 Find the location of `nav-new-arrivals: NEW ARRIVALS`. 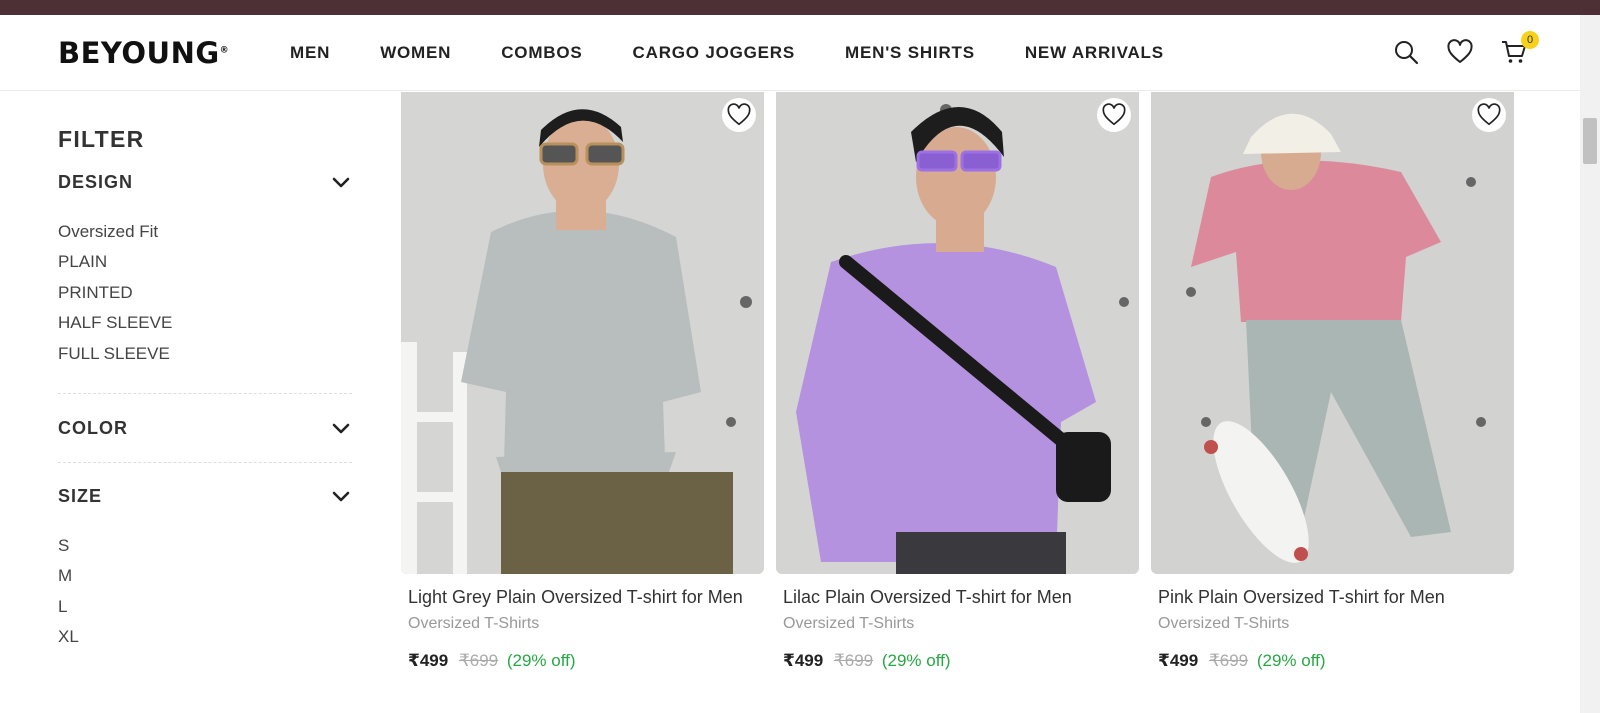

nav-new-arrivals: NEW ARRIVALS is located at coordinates (1094, 53).